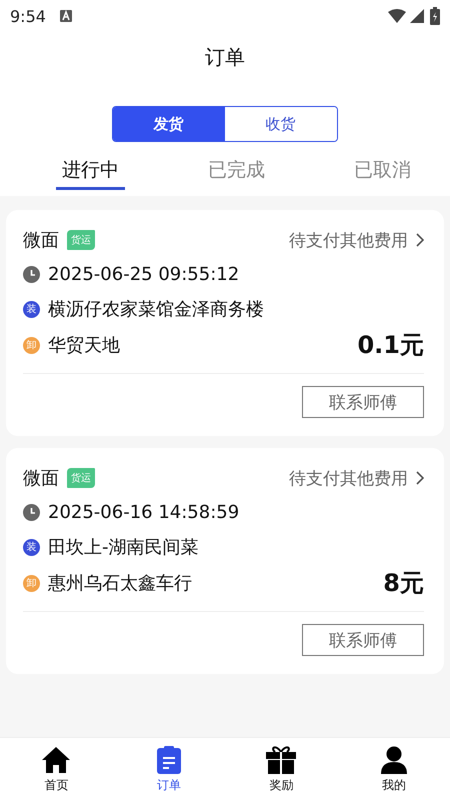  Describe the element at coordinates (56, 760) in the screenshot. I see `home-icon` at that location.